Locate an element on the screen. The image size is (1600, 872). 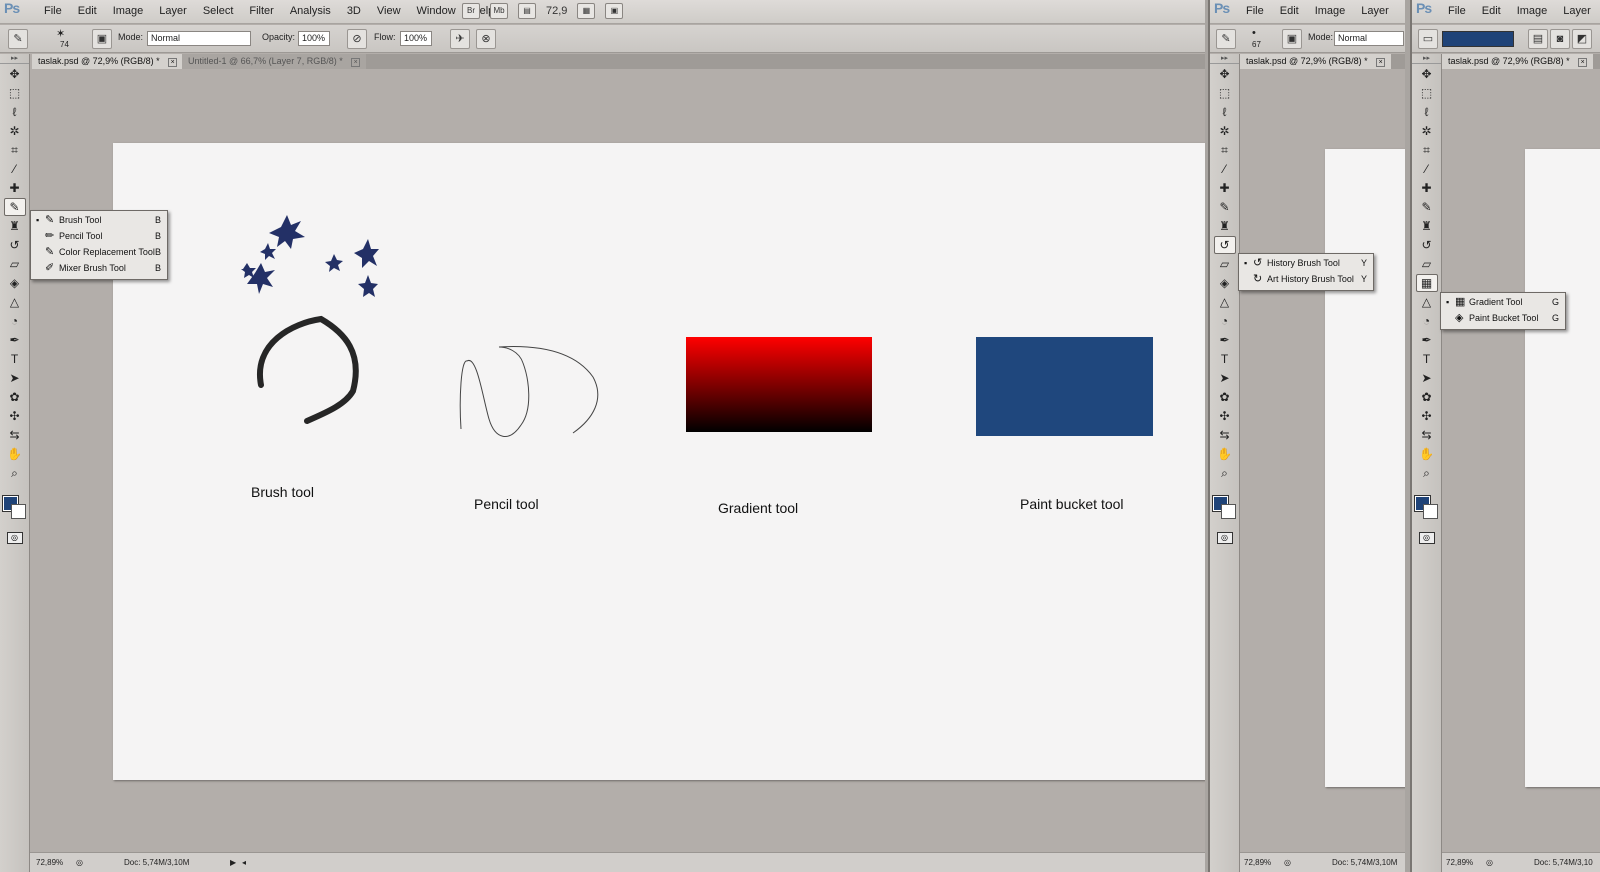
flyout-item-paint-bucket-tool: ◈ Paint Bucket Tool G is located at coordinates (1503, 319).